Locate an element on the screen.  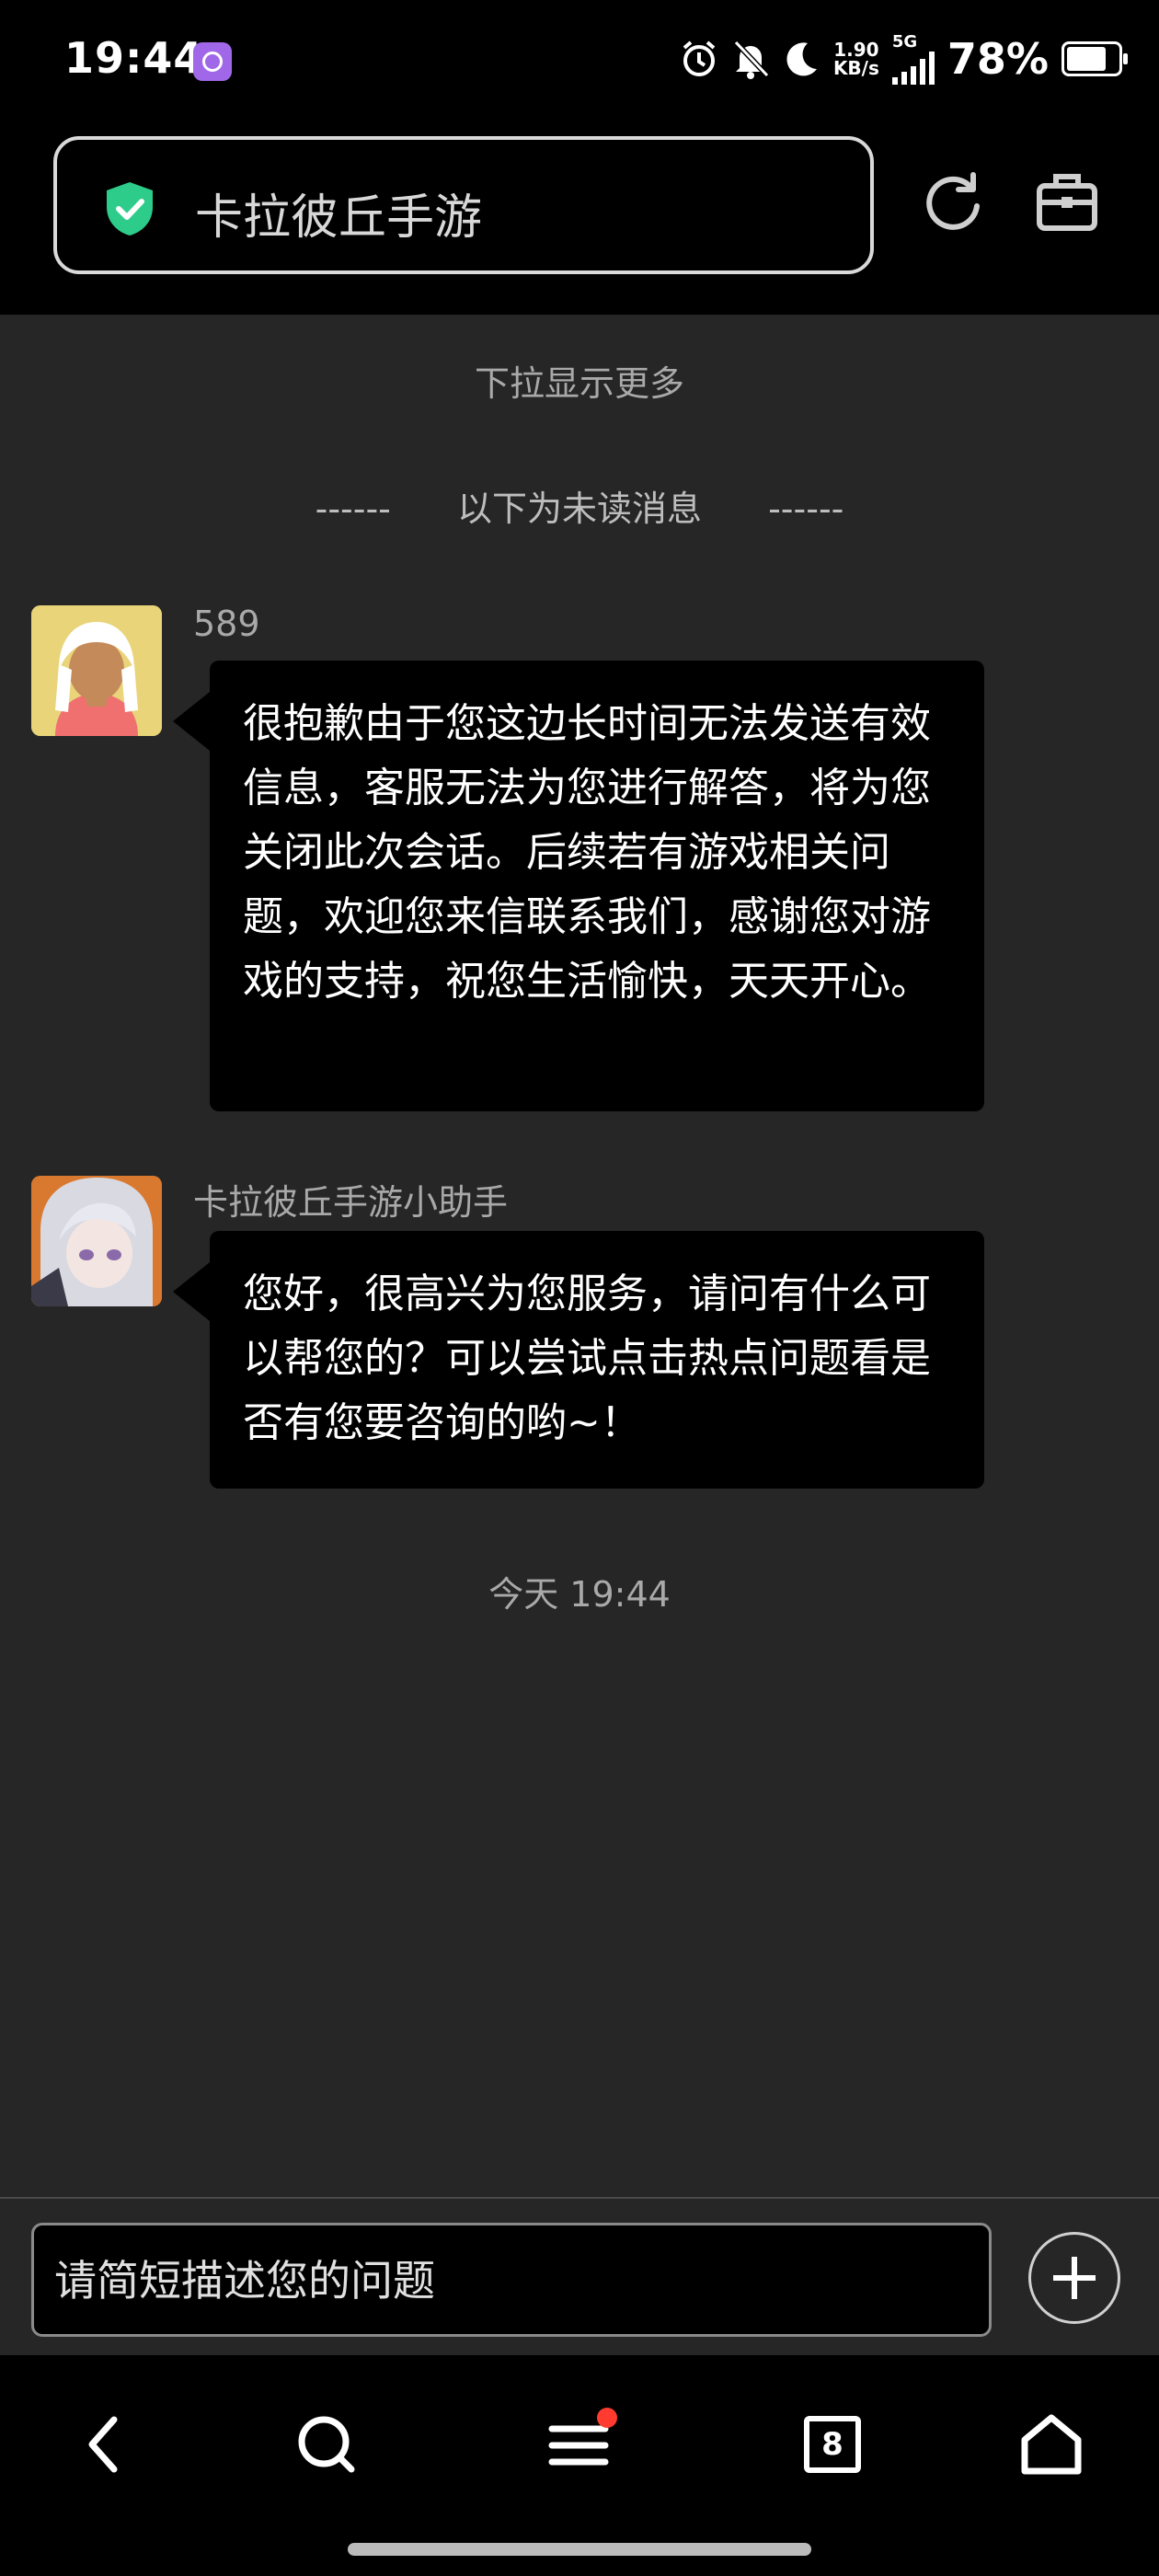
moon-icon is located at coordinates (801, 59).